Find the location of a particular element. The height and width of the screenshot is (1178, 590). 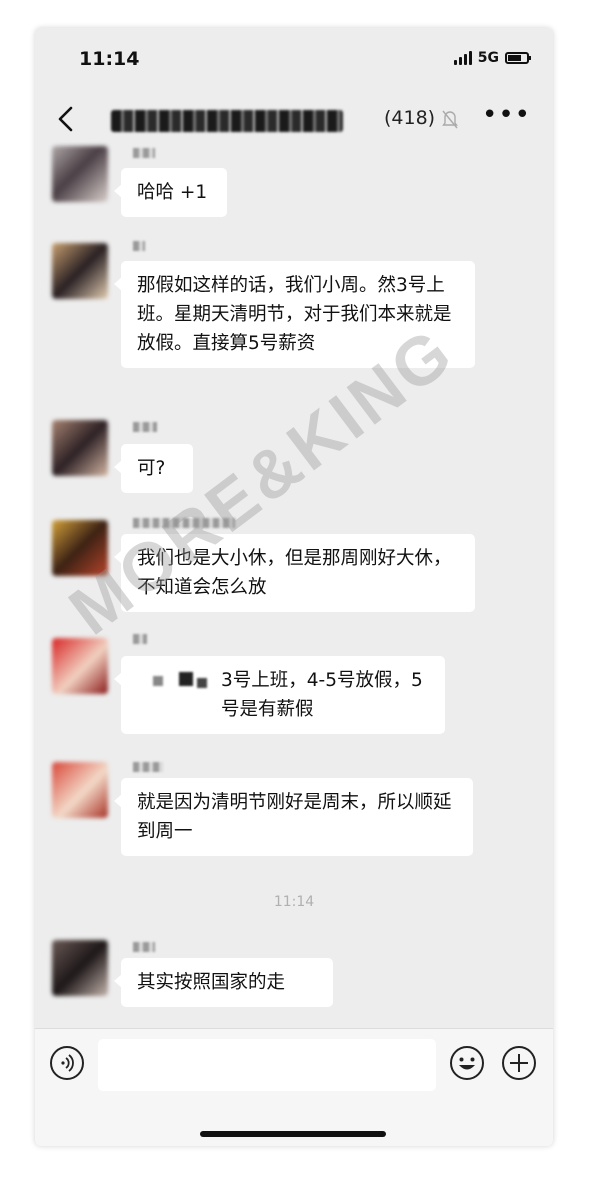

status-icons: 5G is located at coordinates (492, 58).